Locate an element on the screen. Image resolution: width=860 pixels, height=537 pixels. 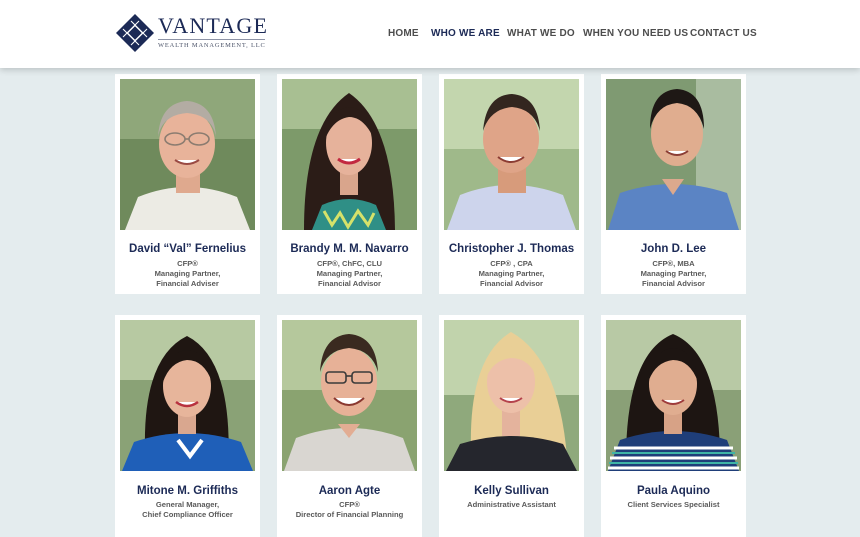
member-credentials: CFP® , CPA is located at coordinates (511, 263).